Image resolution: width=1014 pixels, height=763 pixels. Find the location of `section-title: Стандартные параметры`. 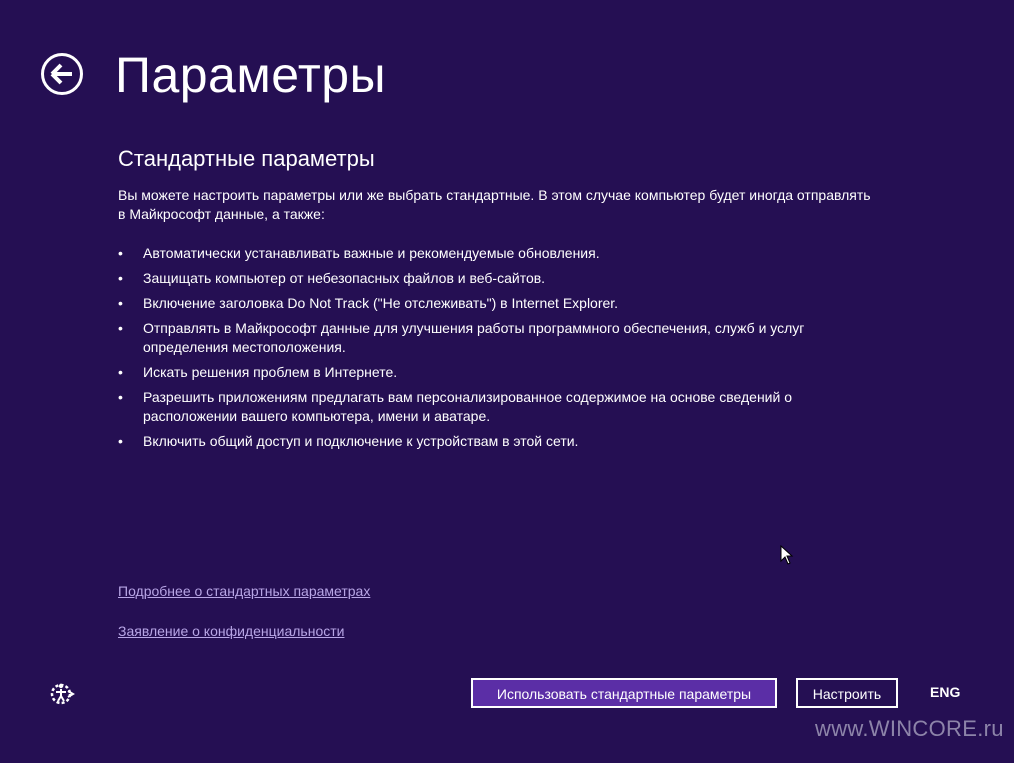

section-title: Стандартные параметры is located at coordinates (246, 158).